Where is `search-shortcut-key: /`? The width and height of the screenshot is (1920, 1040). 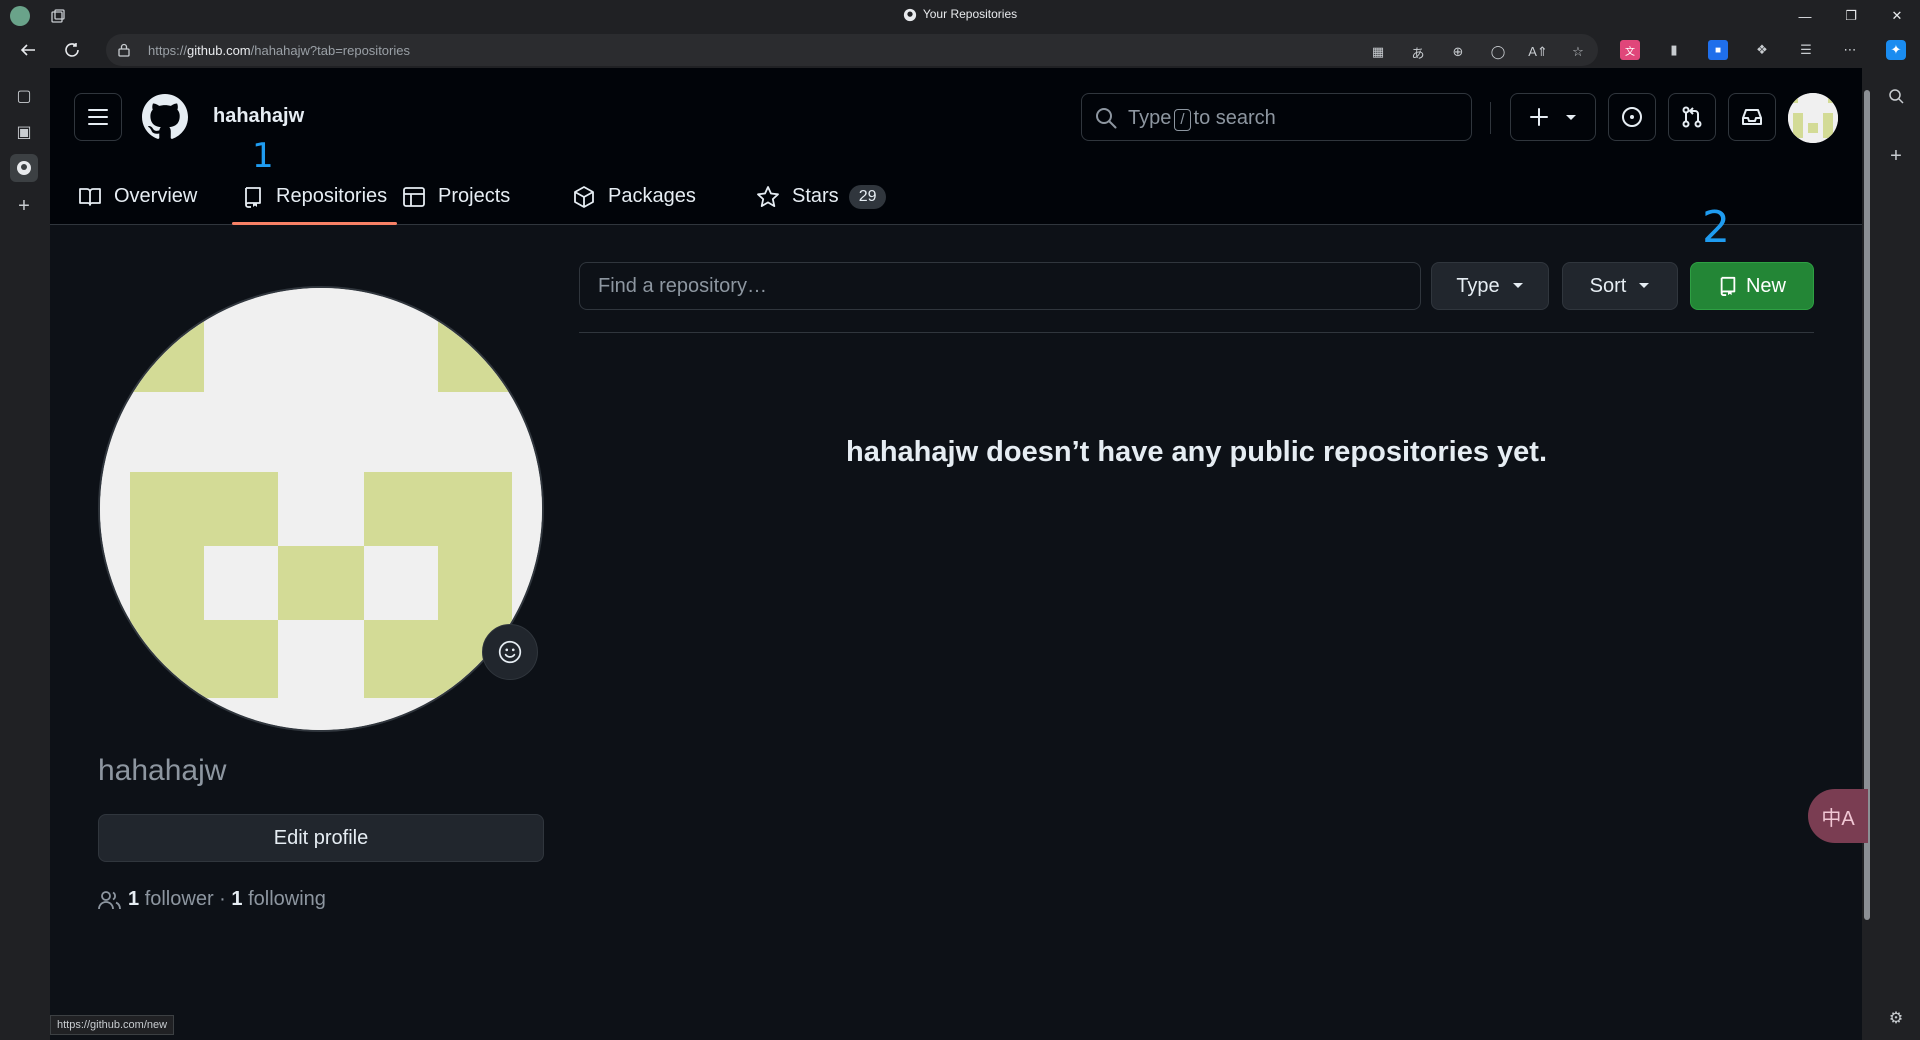 search-shortcut-key: / is located at coordinates (1182, 120).